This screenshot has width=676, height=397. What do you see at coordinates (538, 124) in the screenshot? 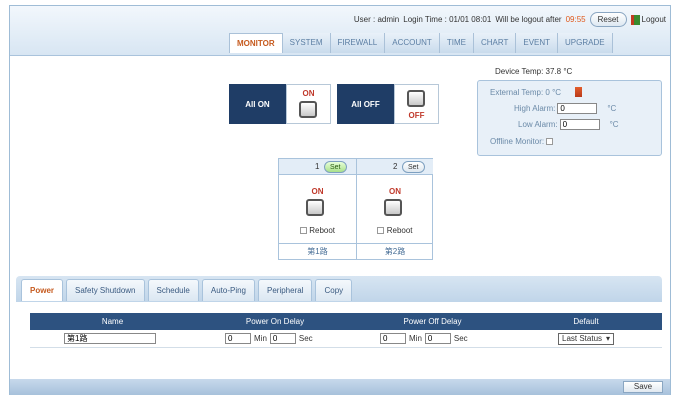
I see `low-alarm-label: Low Alarm:` at bounding box center [538, 124].